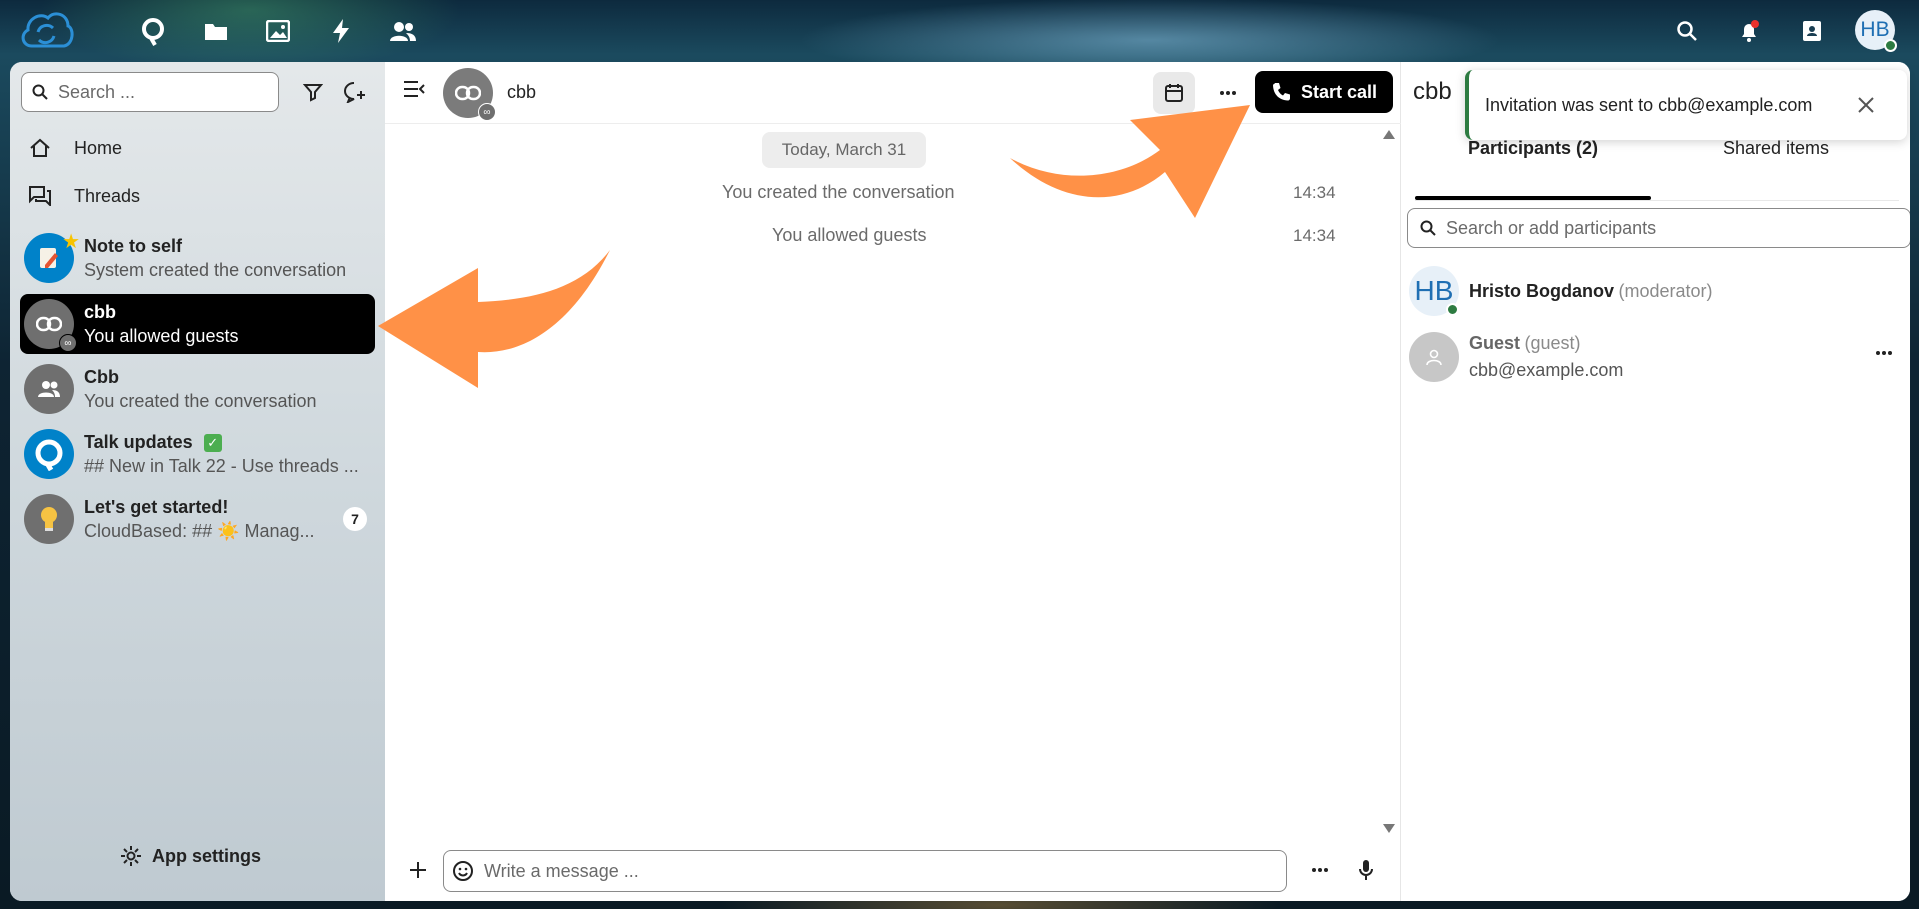  Describe the element at coordinates (49, 389) in the screenshot. I see `group-icon` at that location.